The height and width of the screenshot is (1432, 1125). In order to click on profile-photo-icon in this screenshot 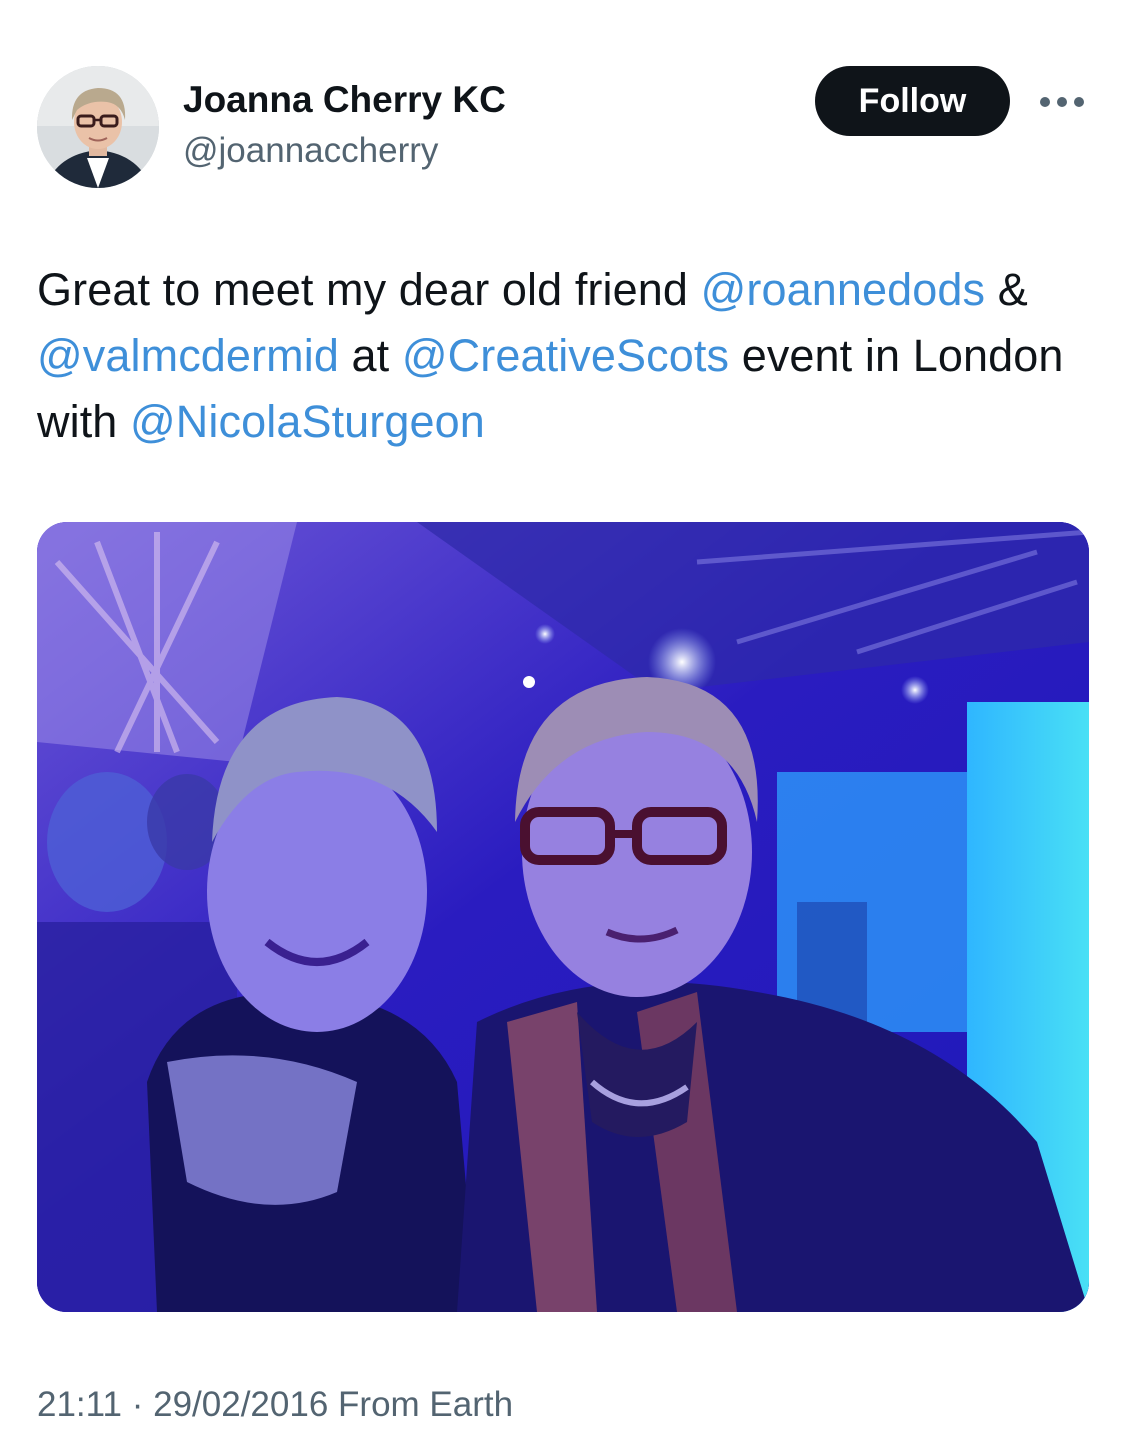, I will do `click(98, 127)`.